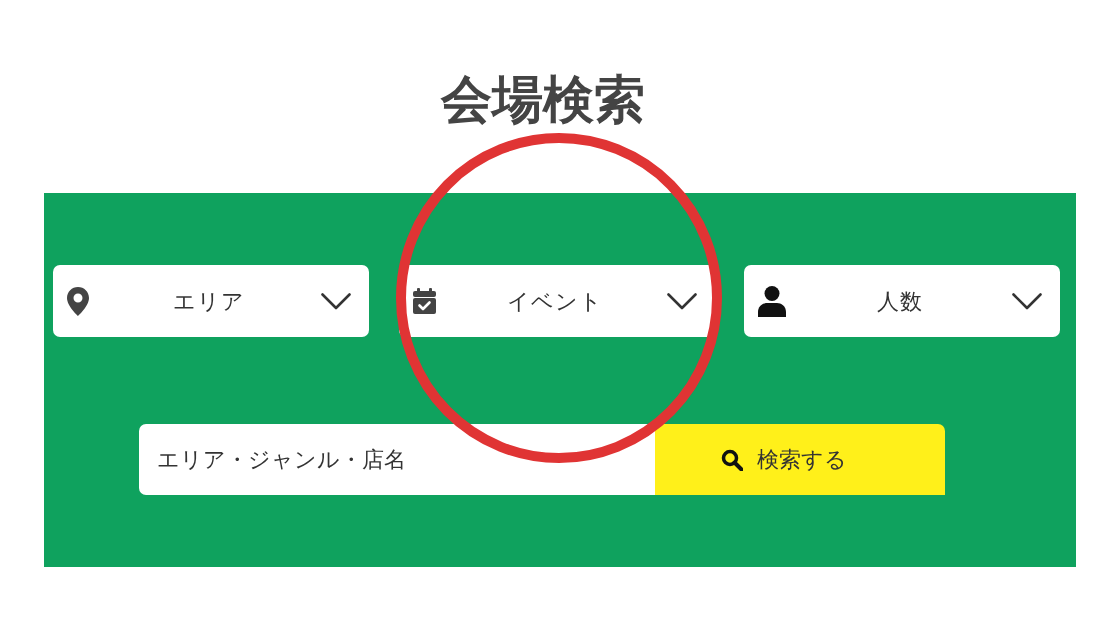 The width and height of the screenshot is (1118, 640). What do you see at coordinates (543, 100) in the screenshot?
I see `page-title: 会場検索` at bounding box center [543, 100].